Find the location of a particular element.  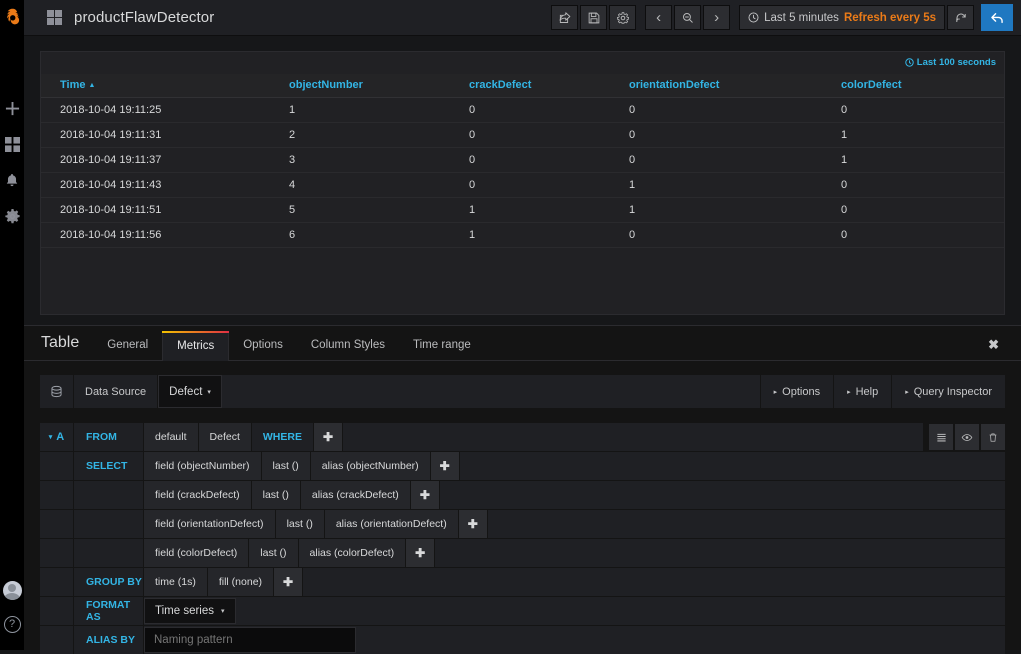

page-title: productFlawDetector is located at coordinates (144, 17).